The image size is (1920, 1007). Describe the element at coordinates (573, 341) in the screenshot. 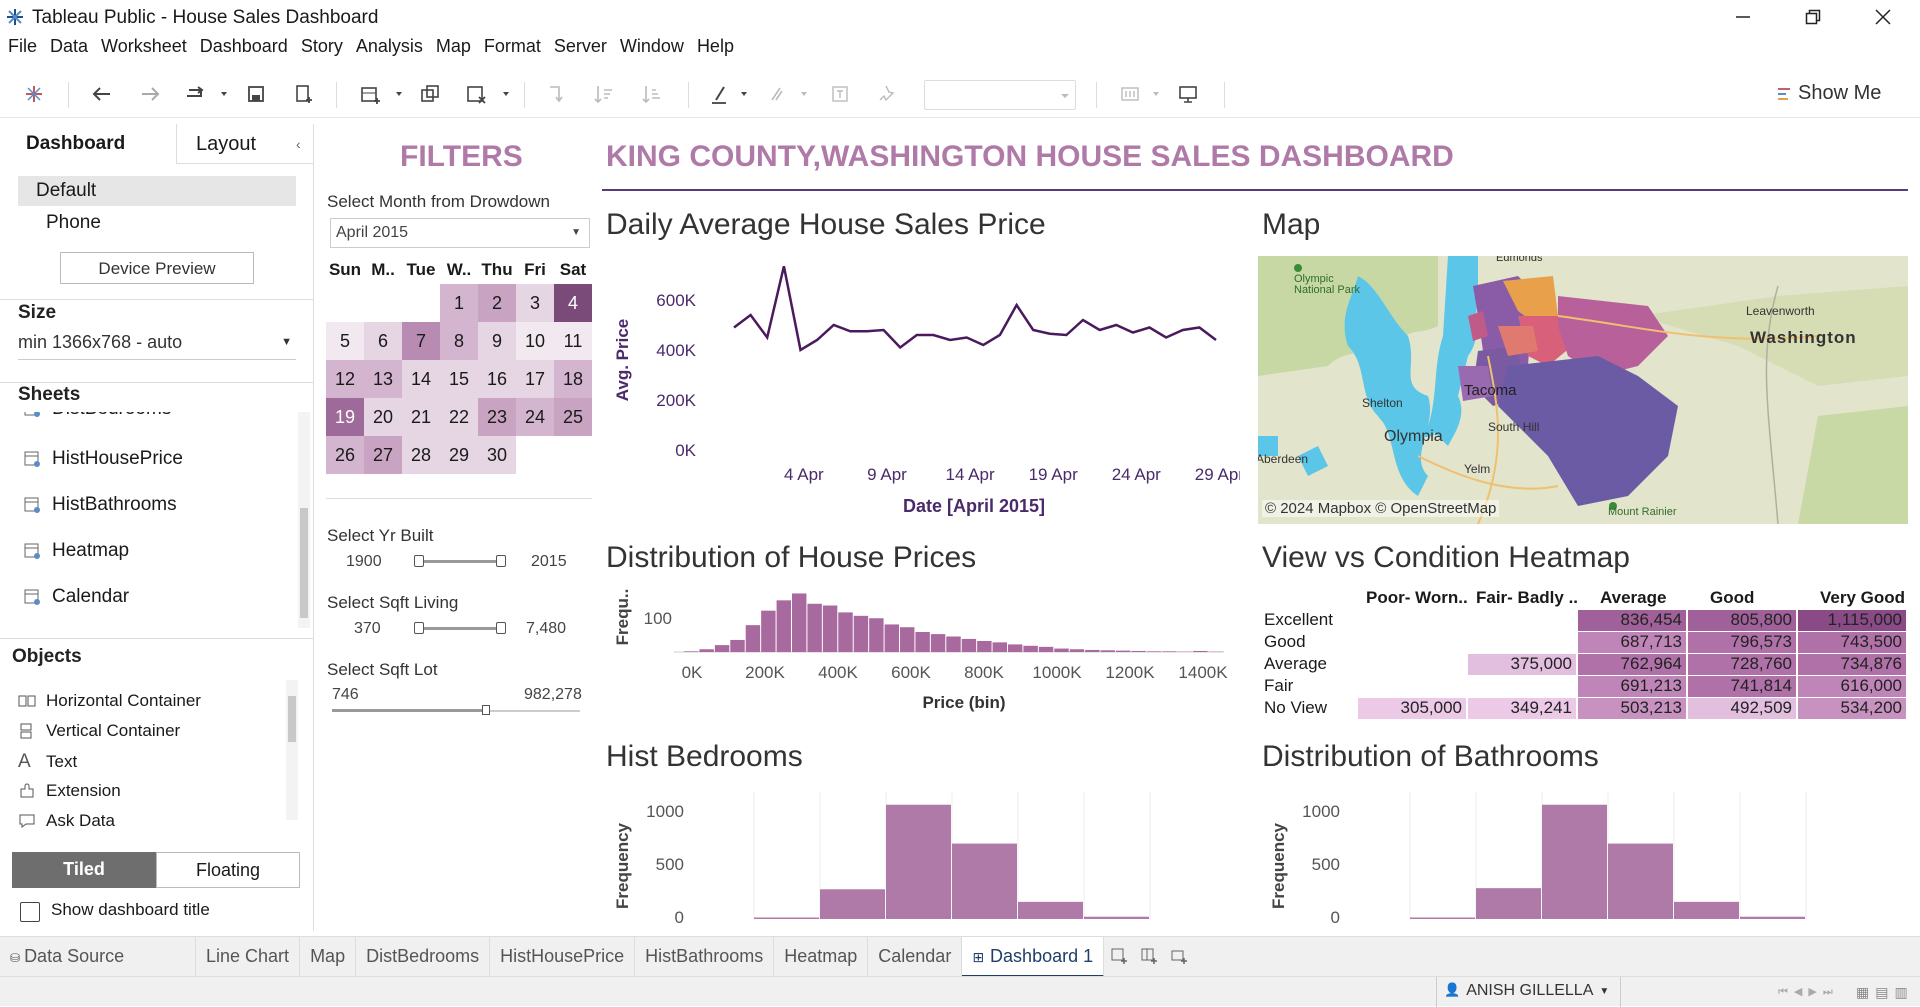

I see `calendar-day-cell: 11` at that location.